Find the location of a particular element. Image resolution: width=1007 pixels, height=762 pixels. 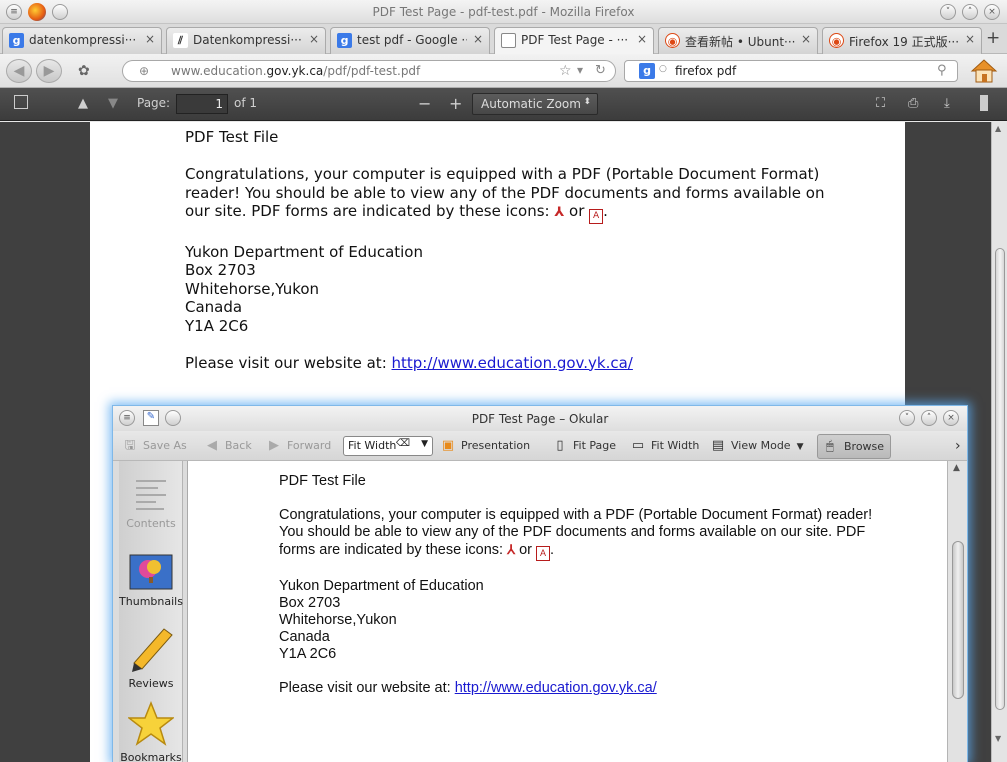

tab-datenkompression-wikipedia: ⫽ Datenkompressi··· × is located at coordinates (246, 40).